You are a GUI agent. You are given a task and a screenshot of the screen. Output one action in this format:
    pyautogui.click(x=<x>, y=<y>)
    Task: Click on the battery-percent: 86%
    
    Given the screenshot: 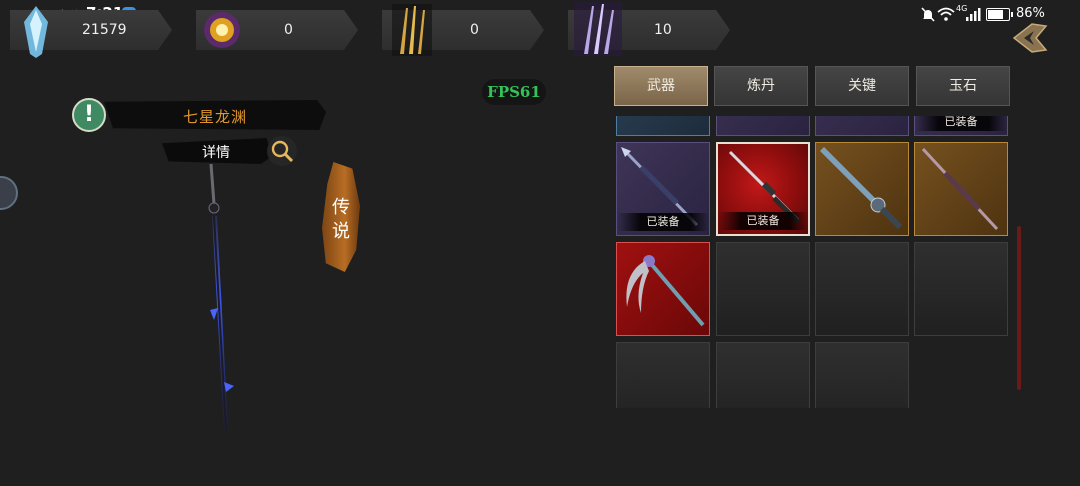 What is the action you would take?
    pyautogui.click(x=1030, y=13)
    